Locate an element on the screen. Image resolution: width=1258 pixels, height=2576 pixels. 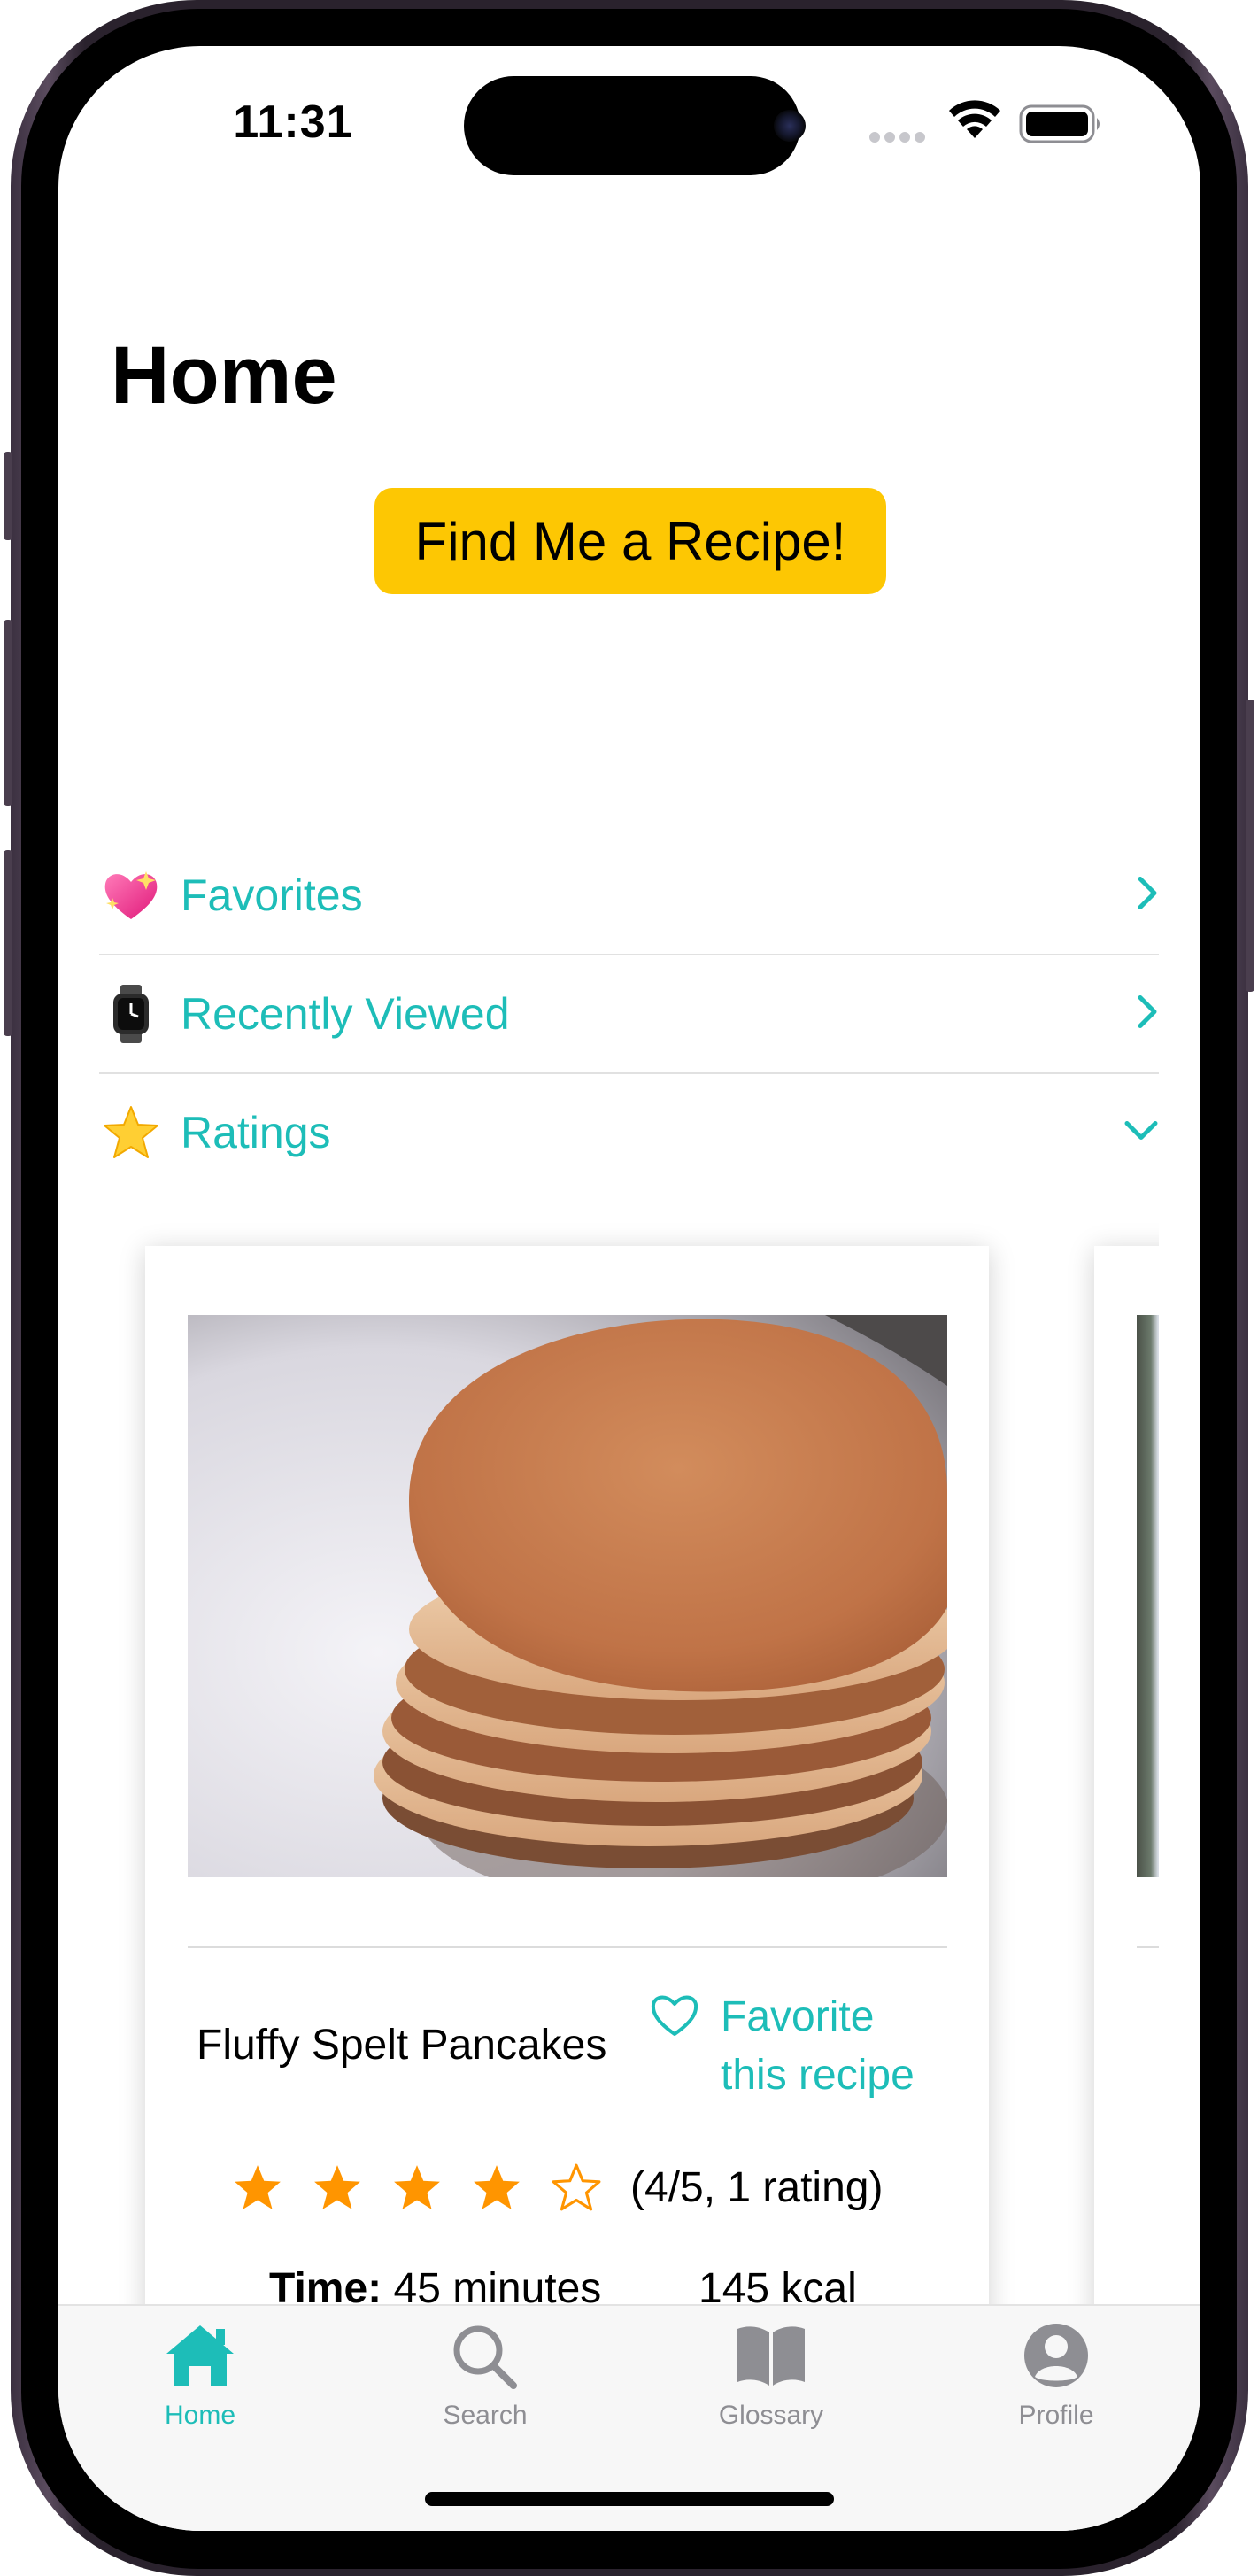
rating-text: (4/5, 1 rating) is located at coordinates (757, 2187).